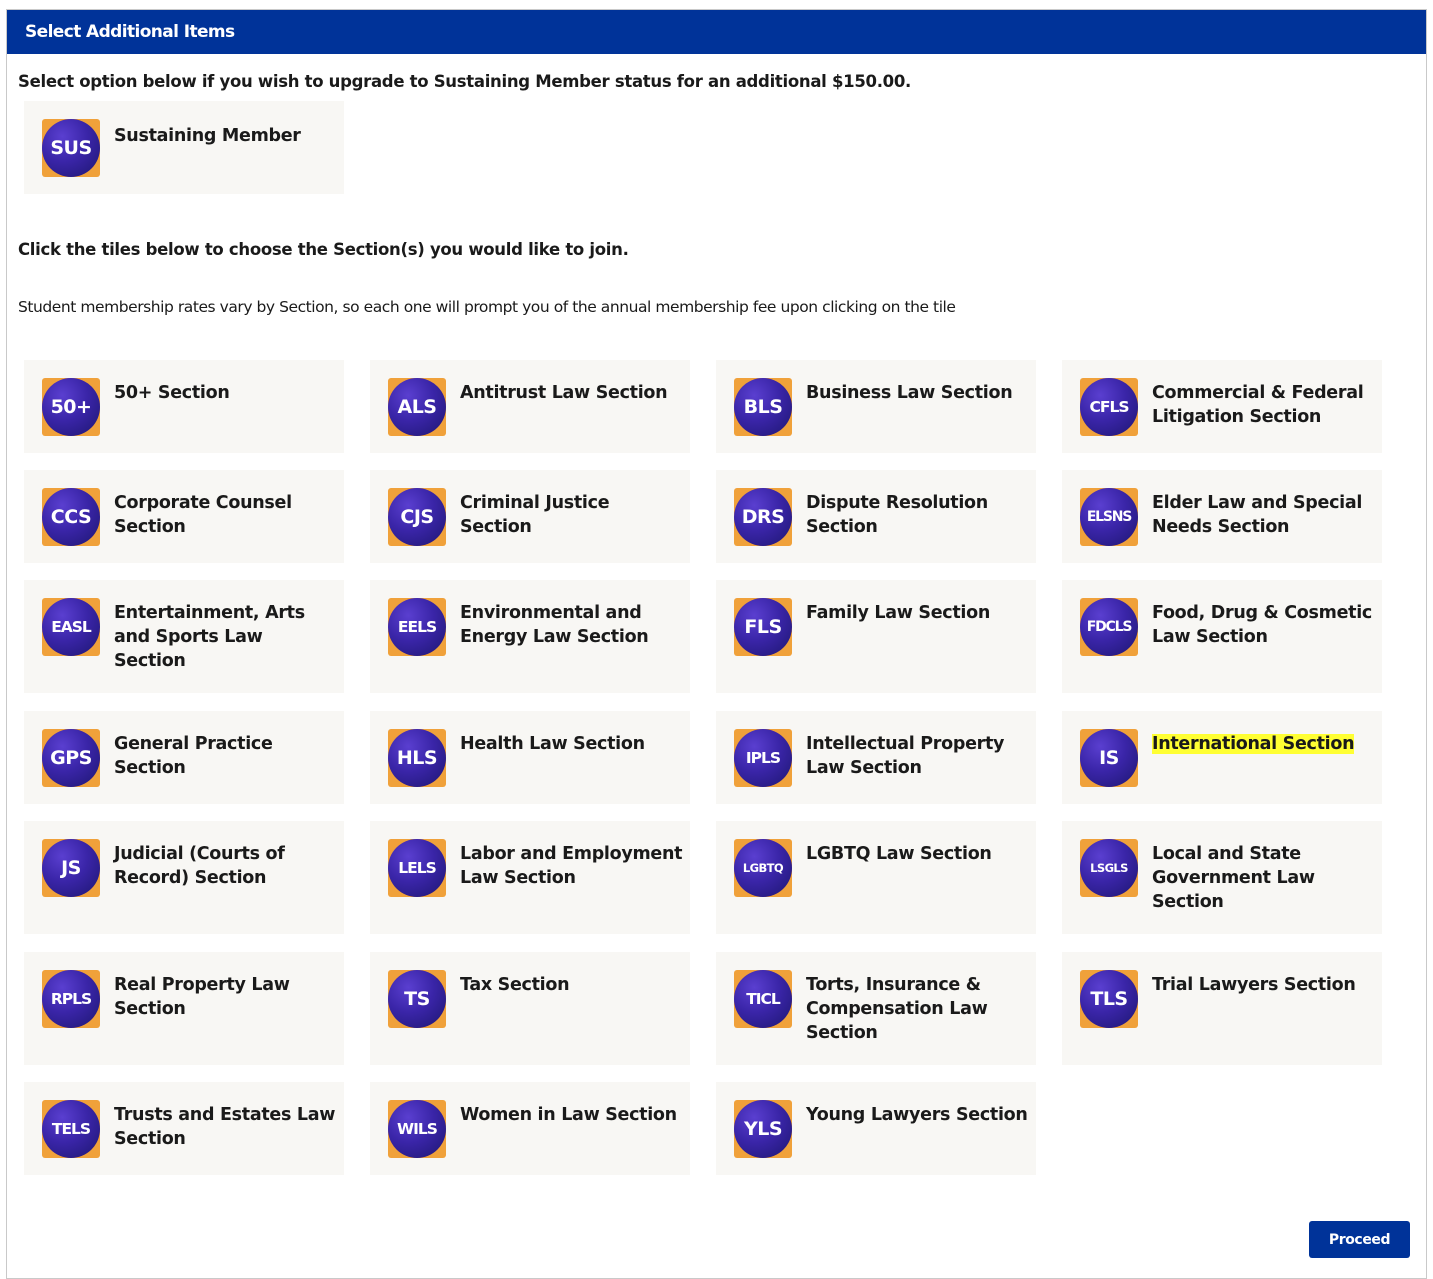  I want to click on badge-ipls-icon: IPLS, so click(763, 758).